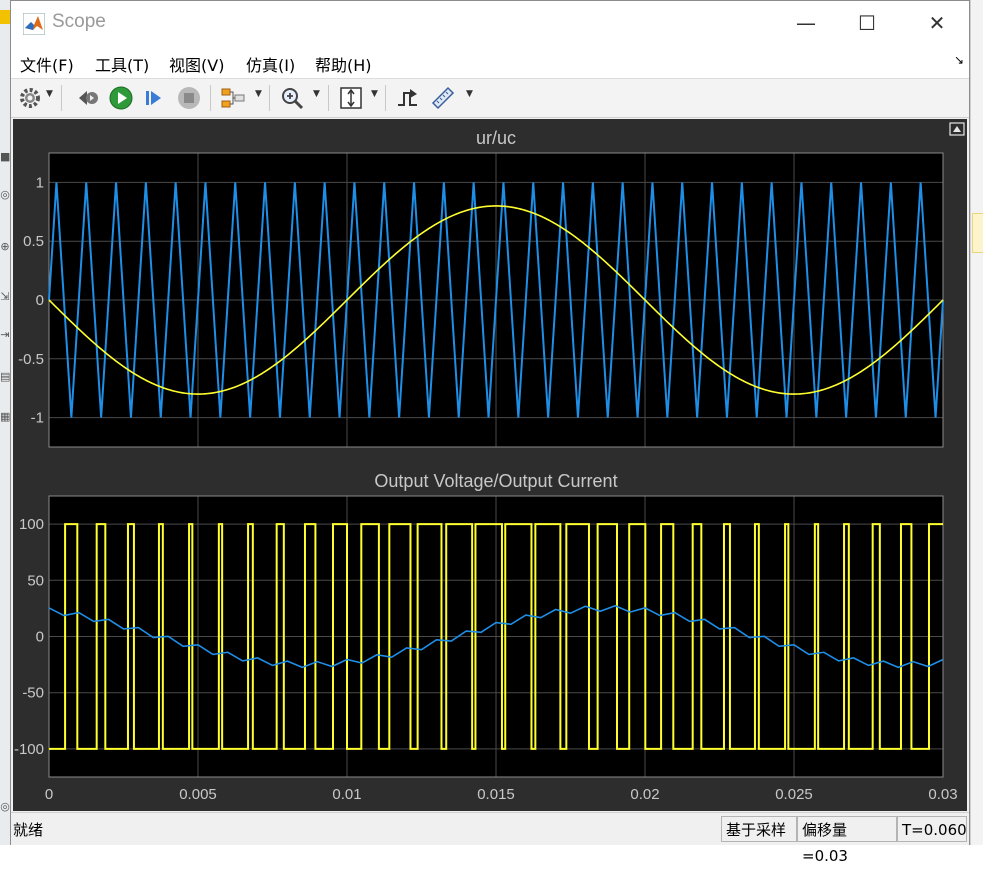  I want to click on x-tick-label: 0, so click(49, 794).